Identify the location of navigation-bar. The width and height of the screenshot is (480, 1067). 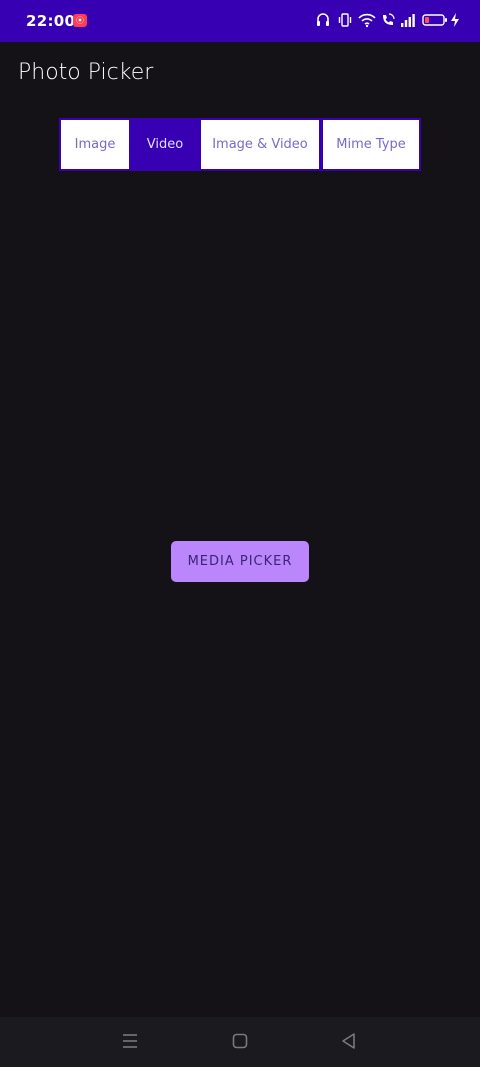
(240, 1042).